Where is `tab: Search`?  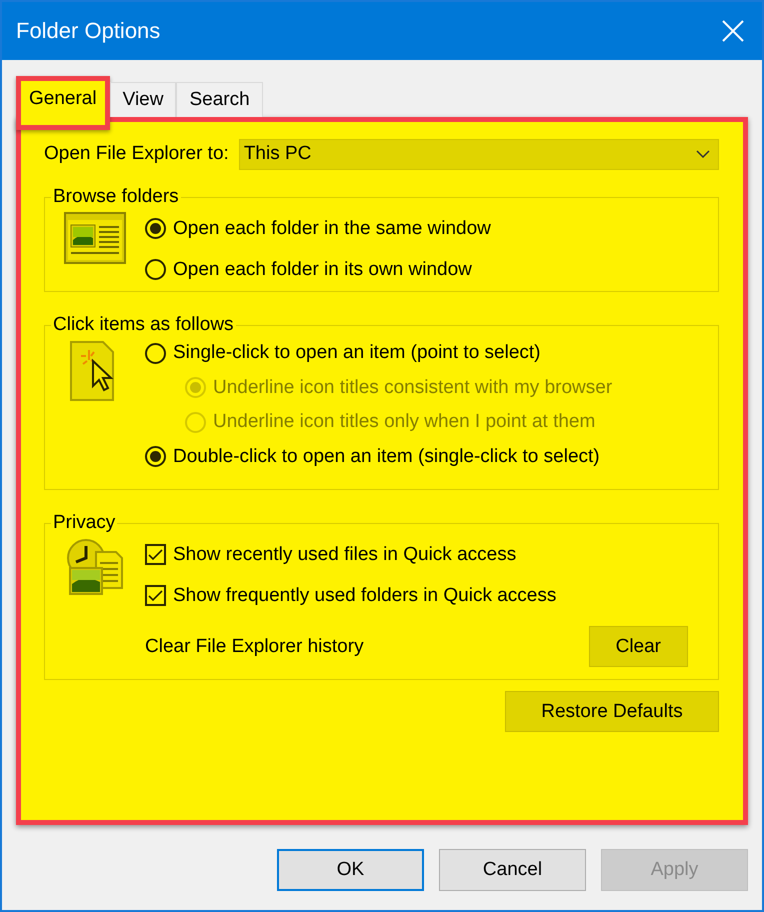 tab: Search is located at coordinates (219, 99).